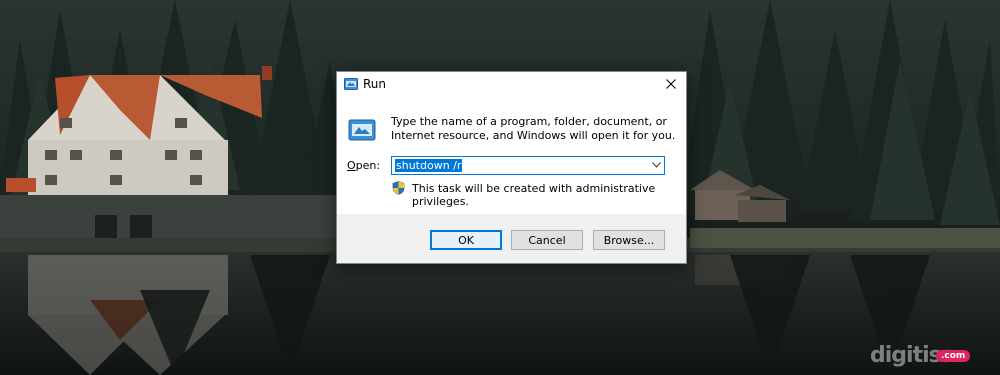 This screenshot has width=1000, height=375. What do you see at coordinates (375, 84) in the screenshot?
I see `window-title: Run` at bounding box center [375, 84].